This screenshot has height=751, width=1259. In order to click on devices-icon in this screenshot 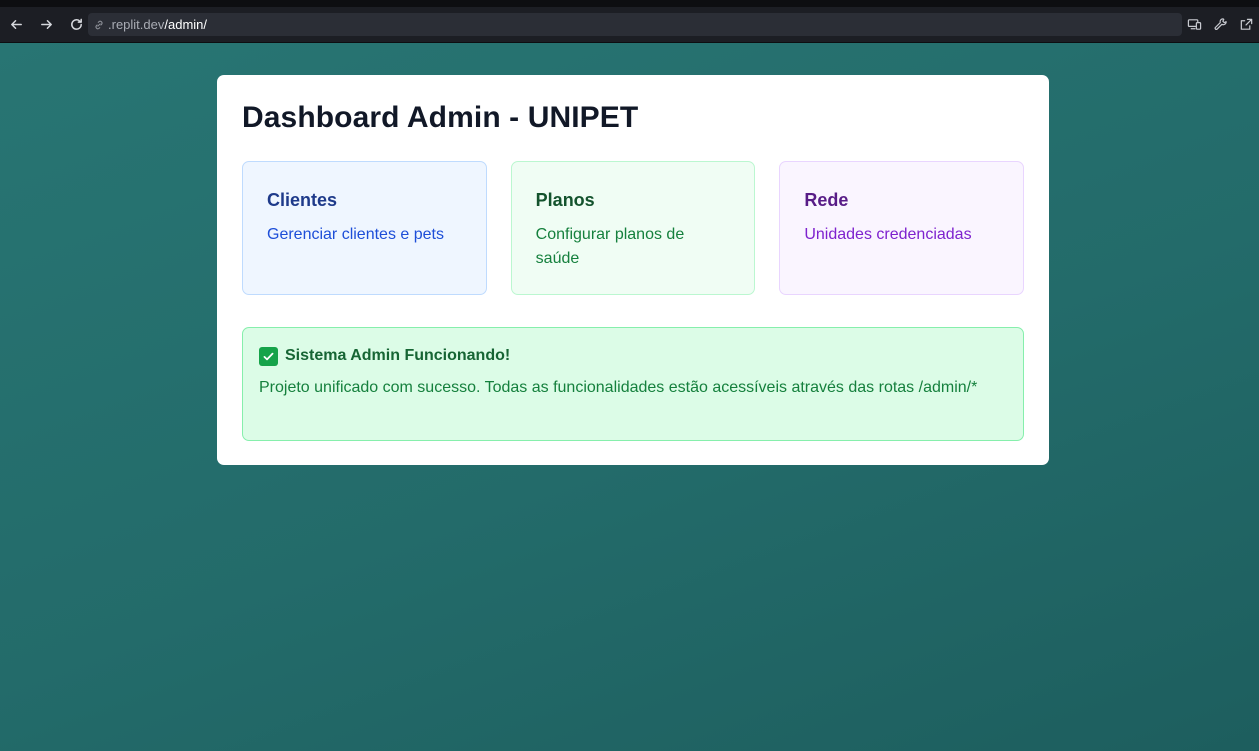, I will do `click(1194, 24)`.